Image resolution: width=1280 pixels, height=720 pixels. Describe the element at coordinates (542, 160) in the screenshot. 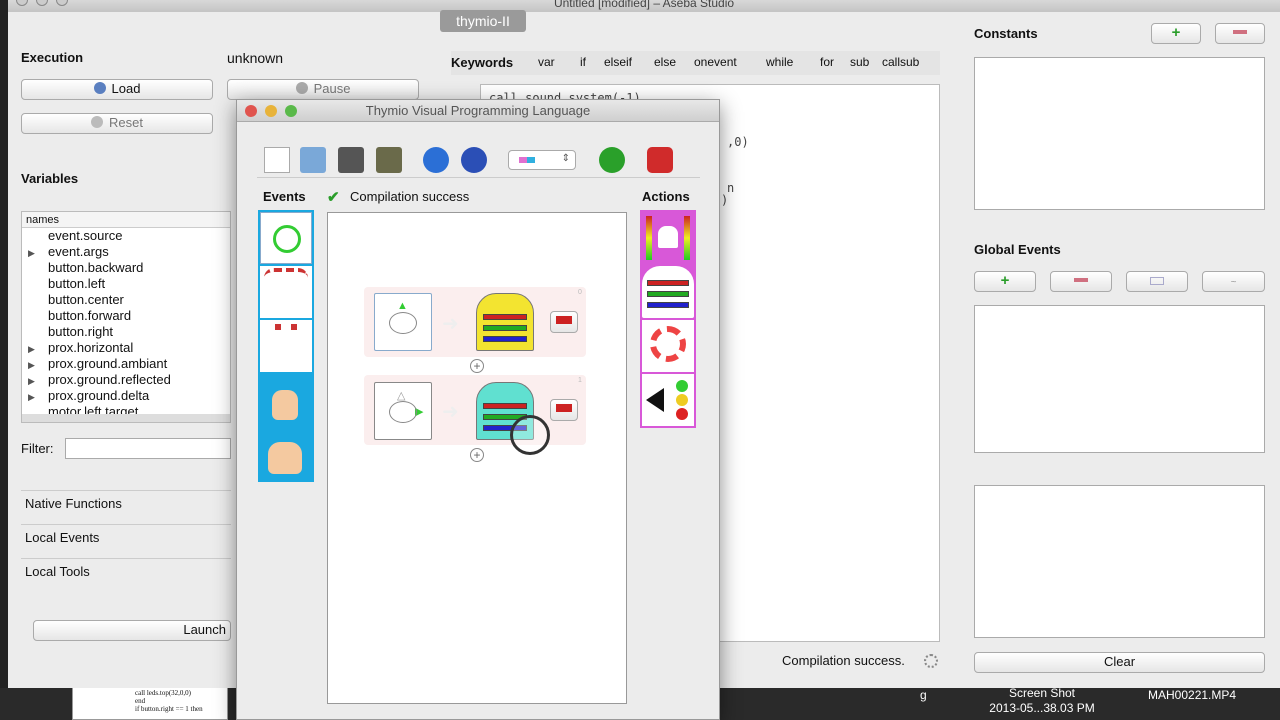

I see `color-scheme-select: ⇕` at that location.